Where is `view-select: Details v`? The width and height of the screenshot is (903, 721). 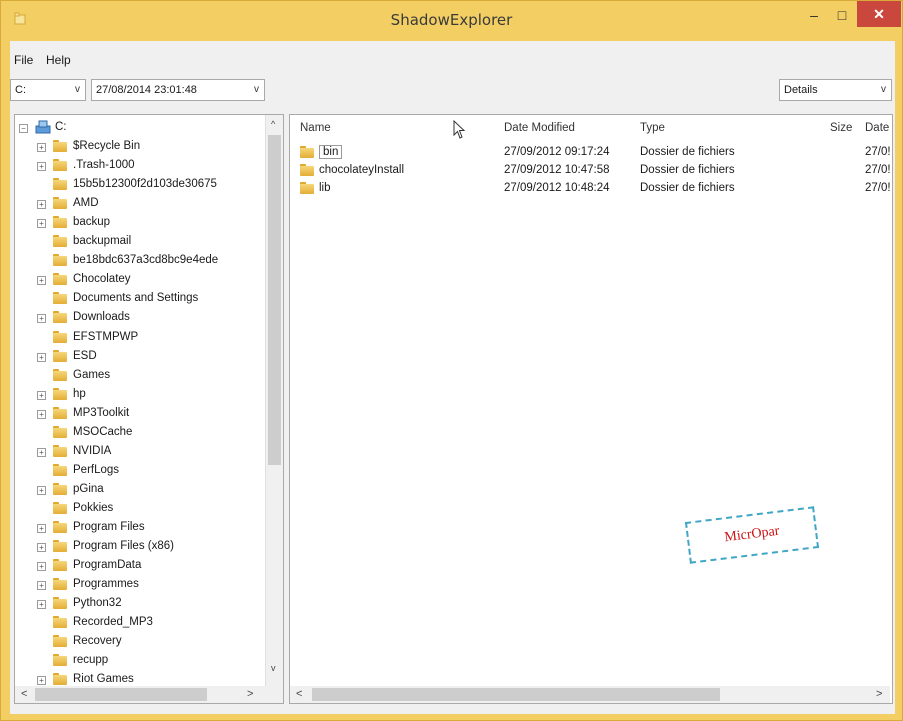
view-select: Details v is located at coordinates (835, 90).